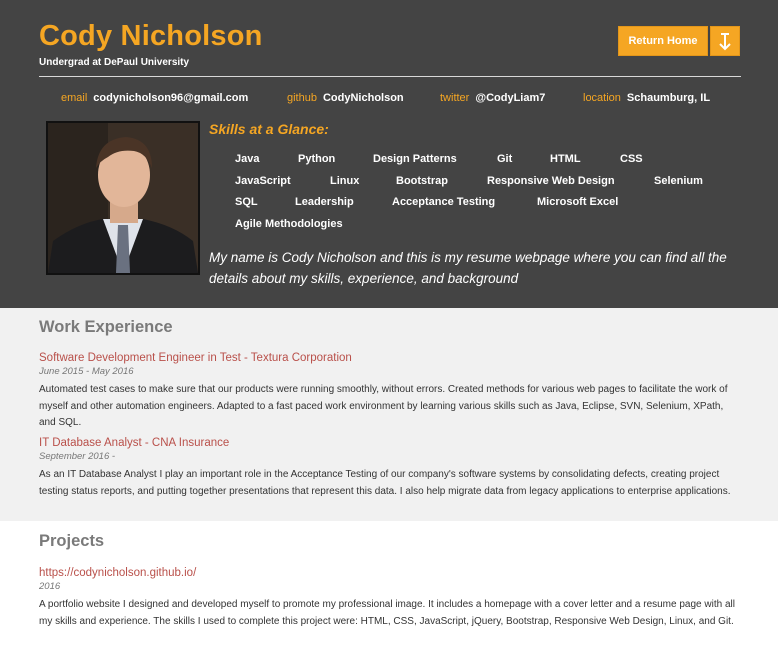 The width and height of the screenshot is (778, 650). I want to click on page-title: Cody Nicholson, so click(151, 36).